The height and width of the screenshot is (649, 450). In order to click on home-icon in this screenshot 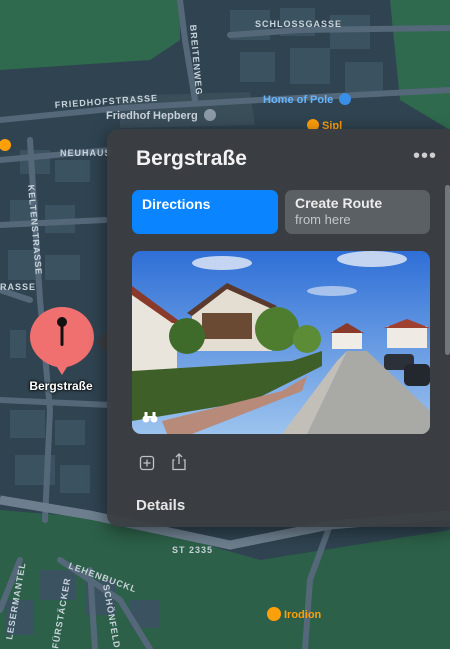, I will do `click(345, 99)`.